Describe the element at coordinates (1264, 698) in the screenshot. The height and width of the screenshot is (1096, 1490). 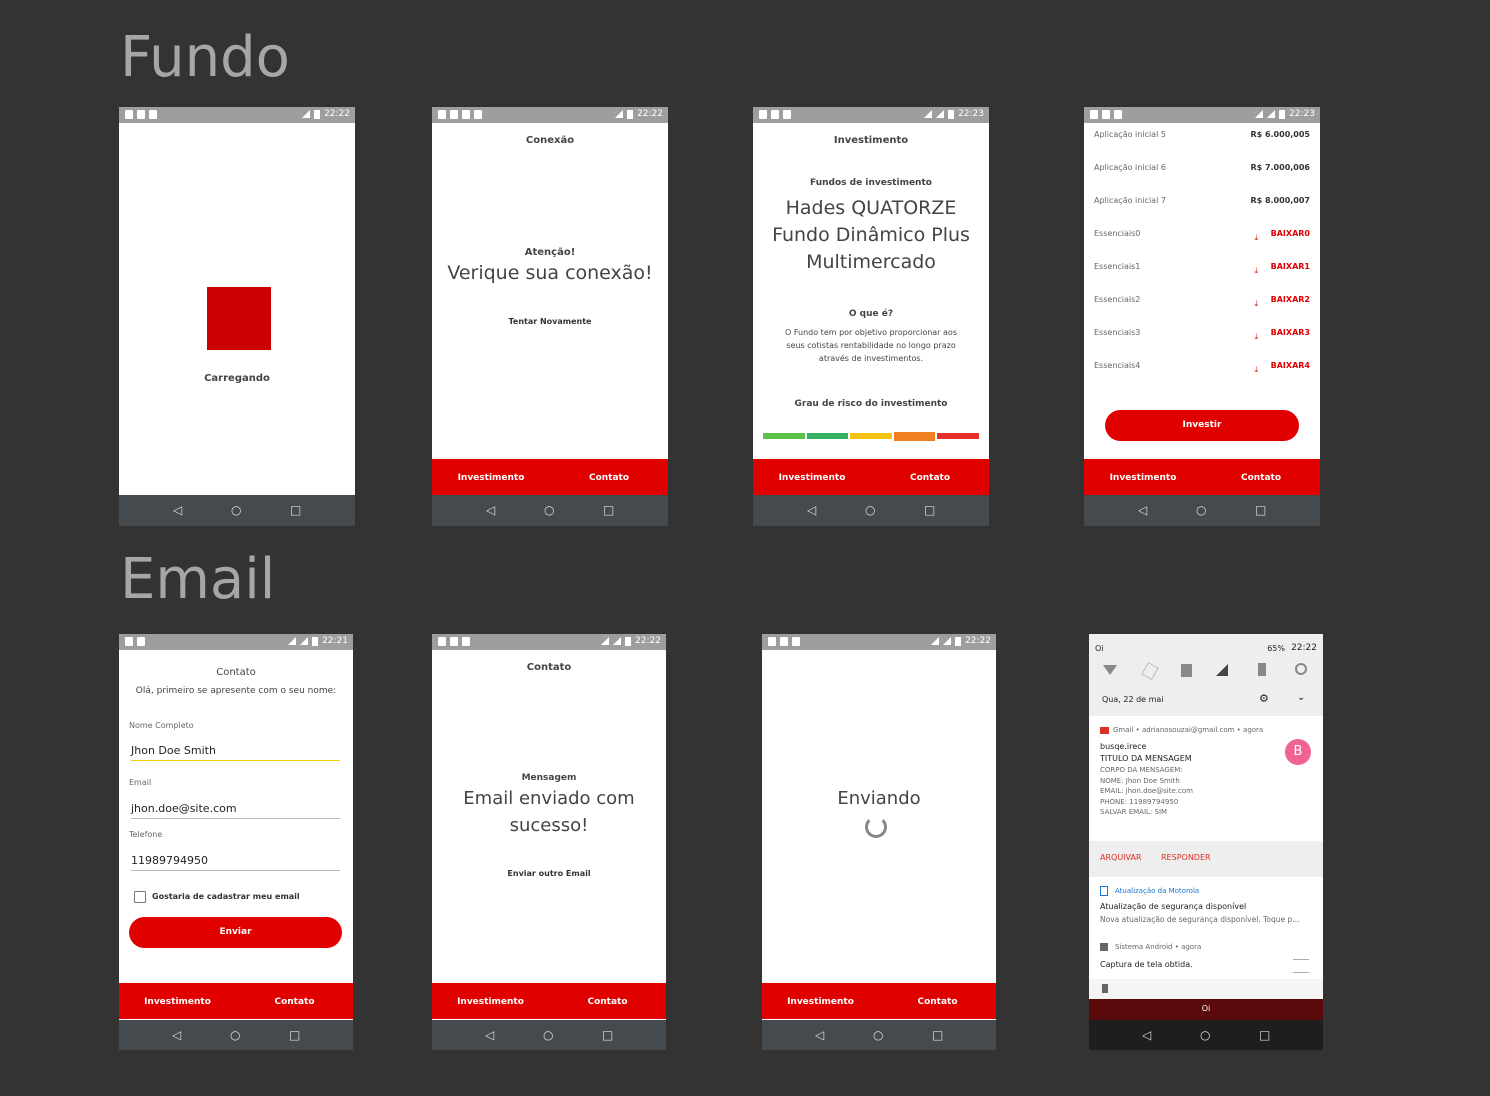
I see `settings-gear-icon: ⚙` at that location.